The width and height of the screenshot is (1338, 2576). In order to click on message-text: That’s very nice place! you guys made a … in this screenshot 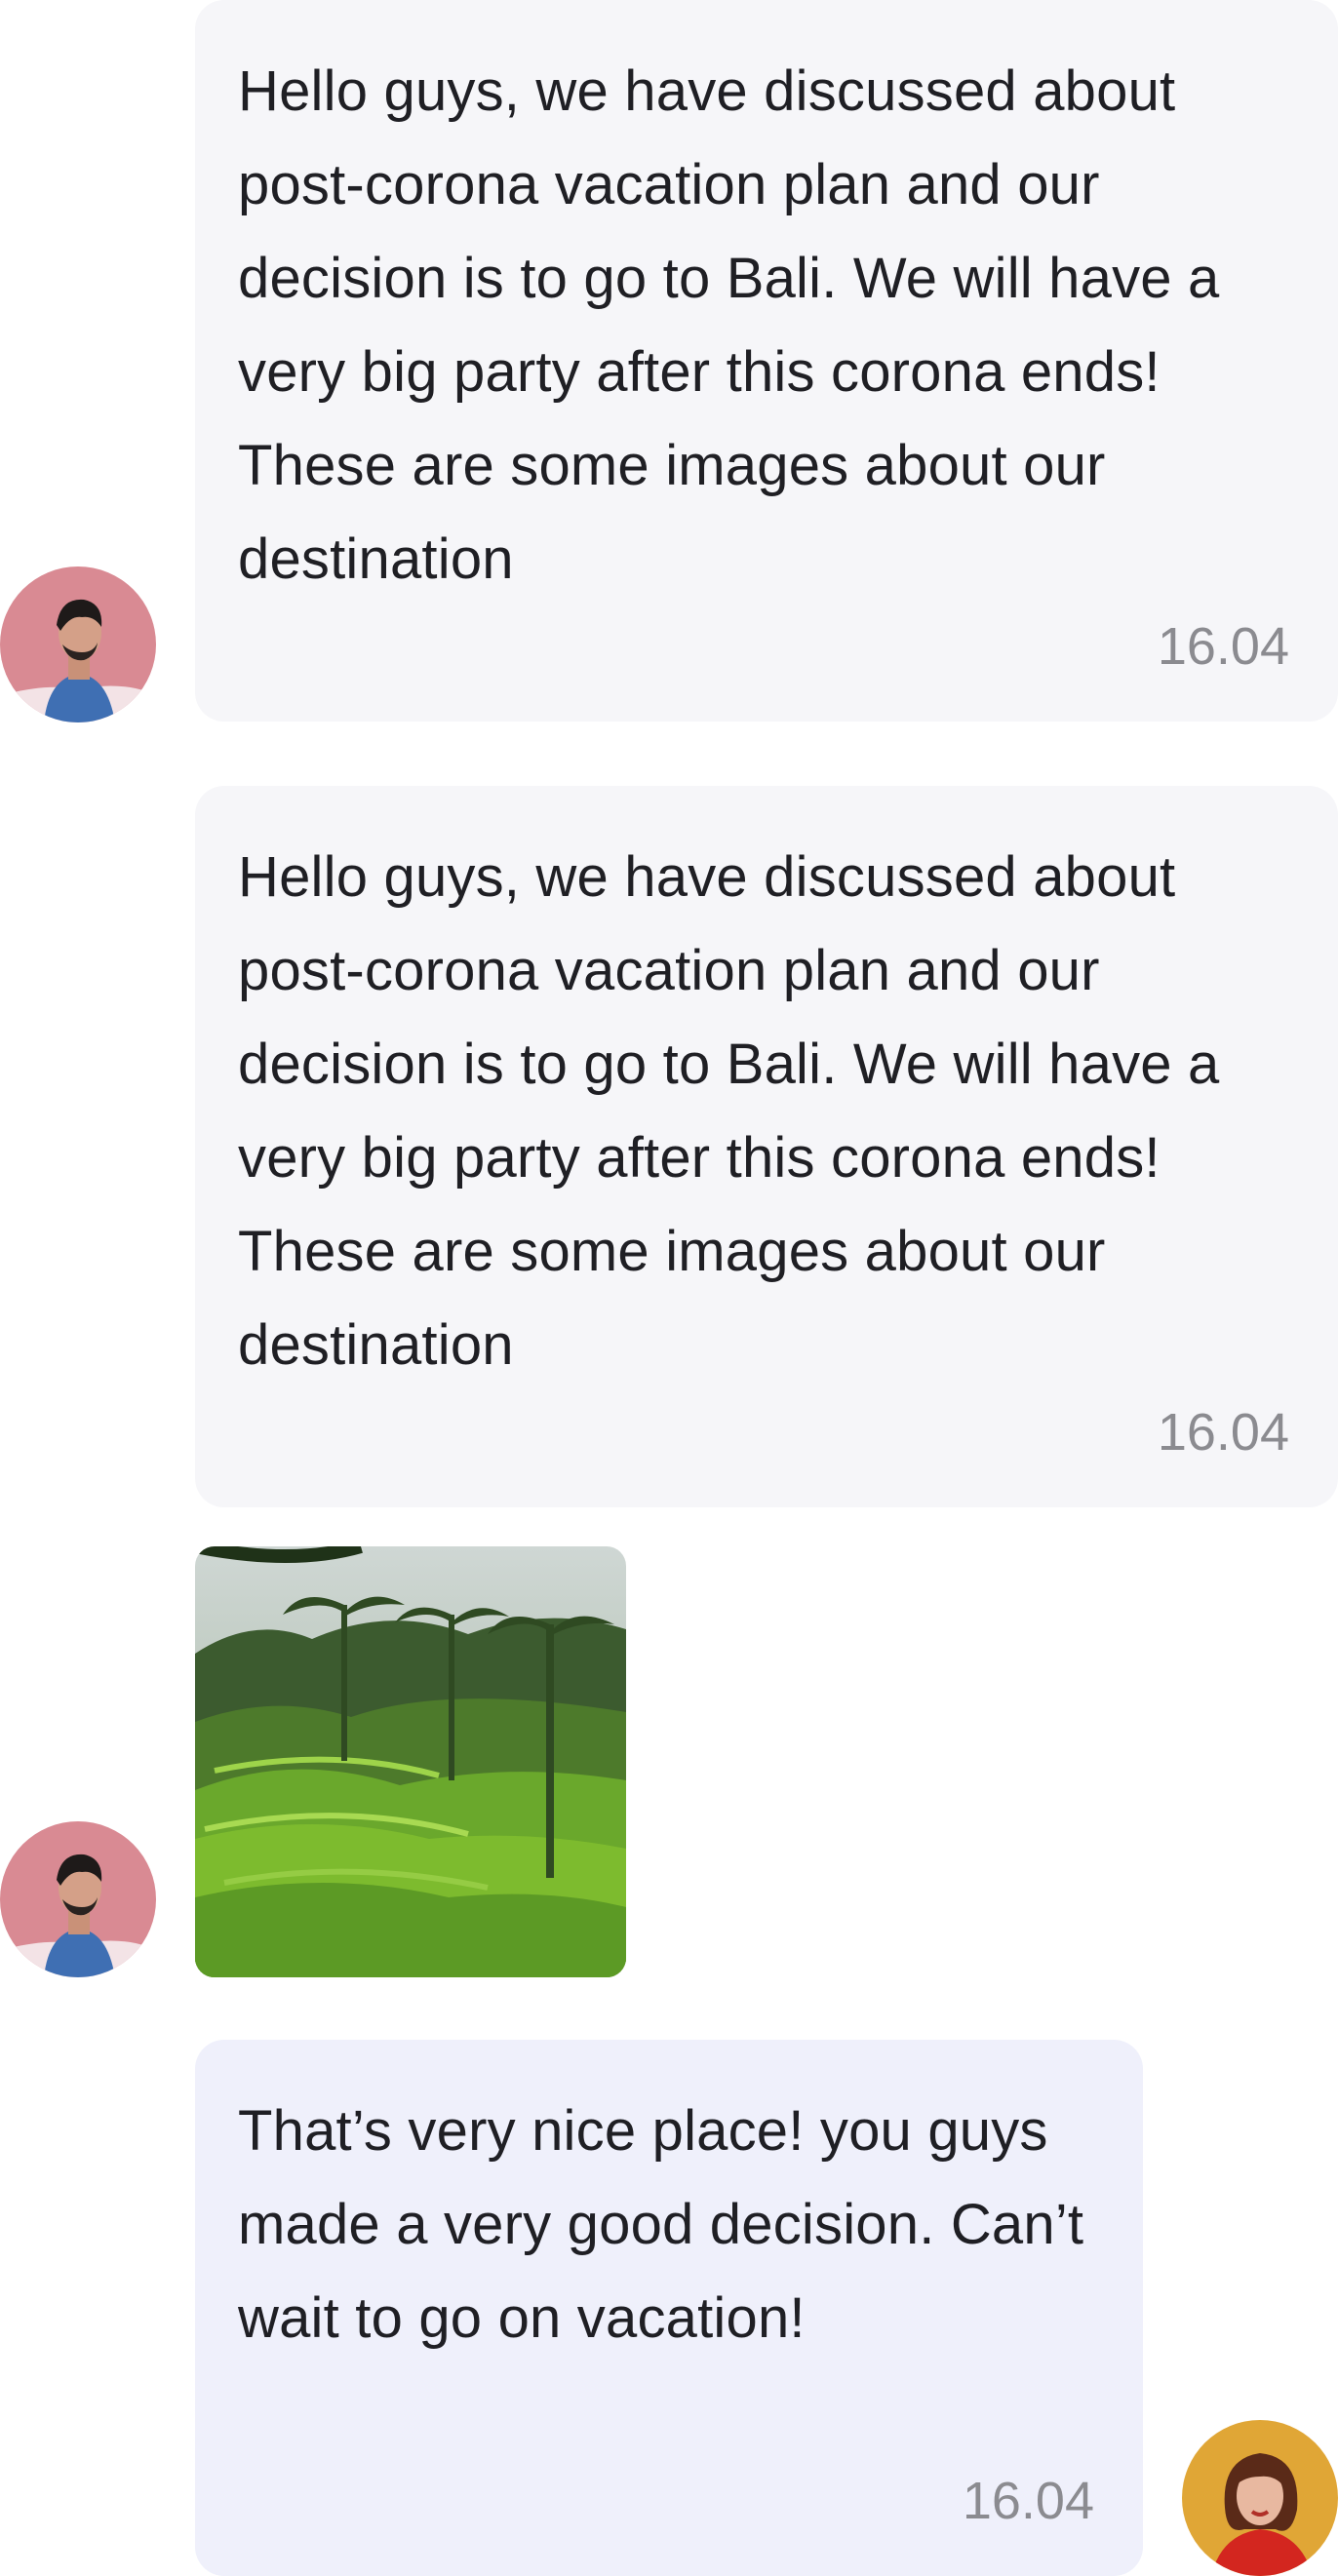, I will do `click(661, 2224)`.